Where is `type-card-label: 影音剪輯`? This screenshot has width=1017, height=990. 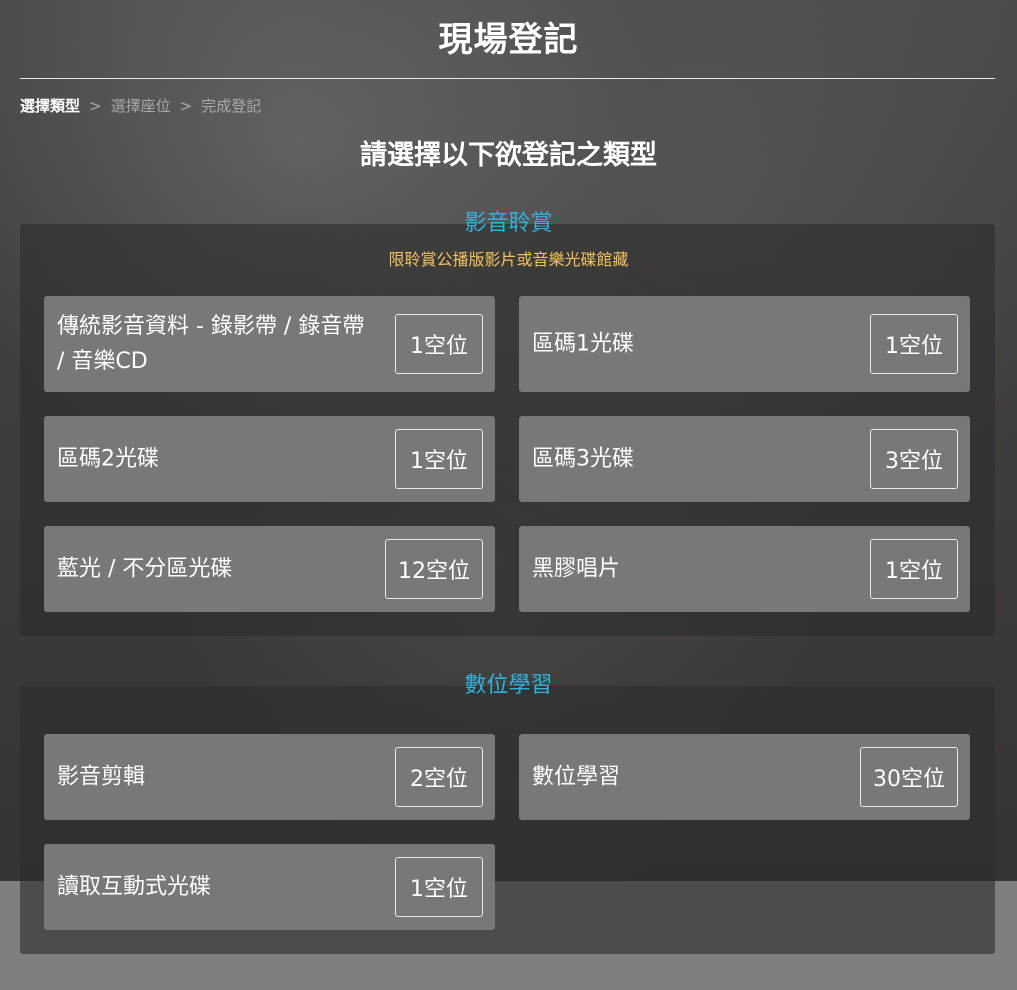 type-card-label: 影音剪輯 is located at coordinates (101, 777).